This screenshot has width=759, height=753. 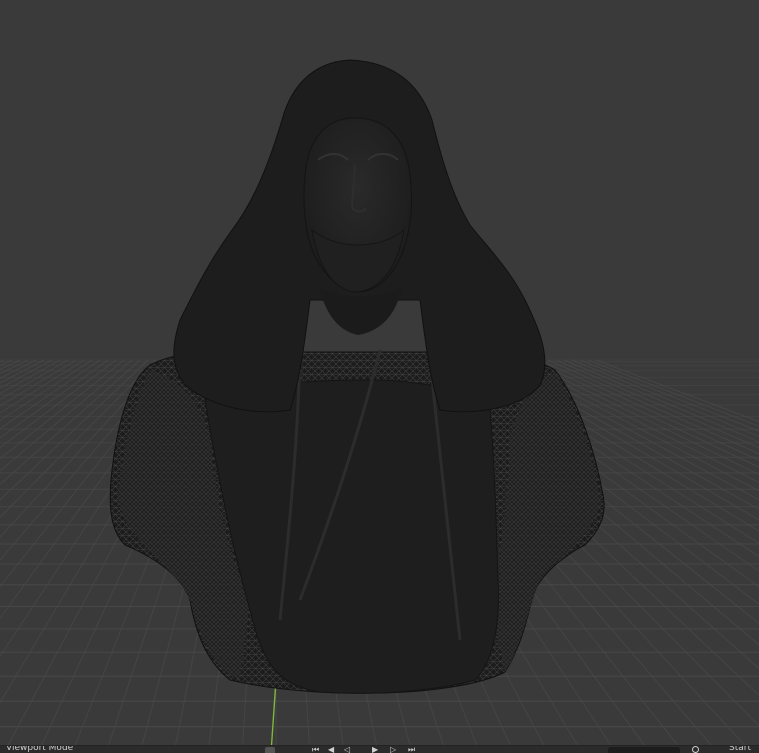 What do you see at coordinates (740, 749) in the screenshot?
I see `start-label: Start` at bounding box center [740, 749].